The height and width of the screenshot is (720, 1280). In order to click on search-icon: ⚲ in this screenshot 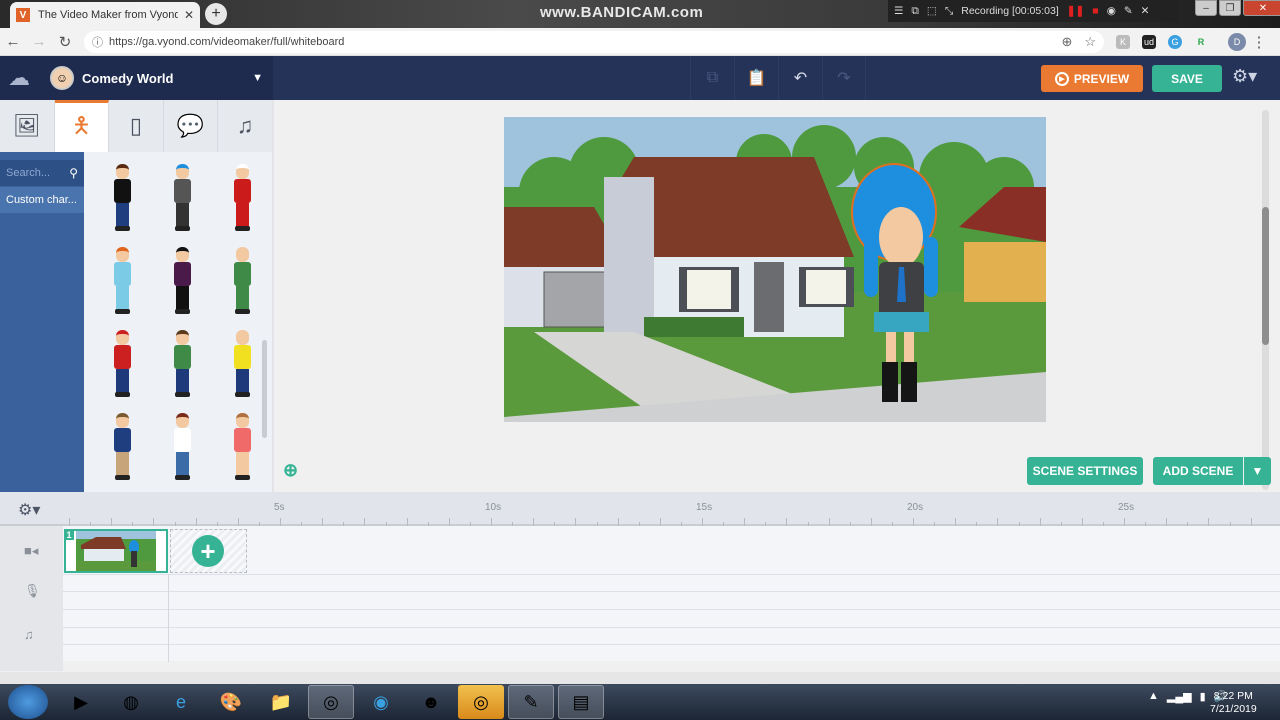, I will do `click(73, 173)`.